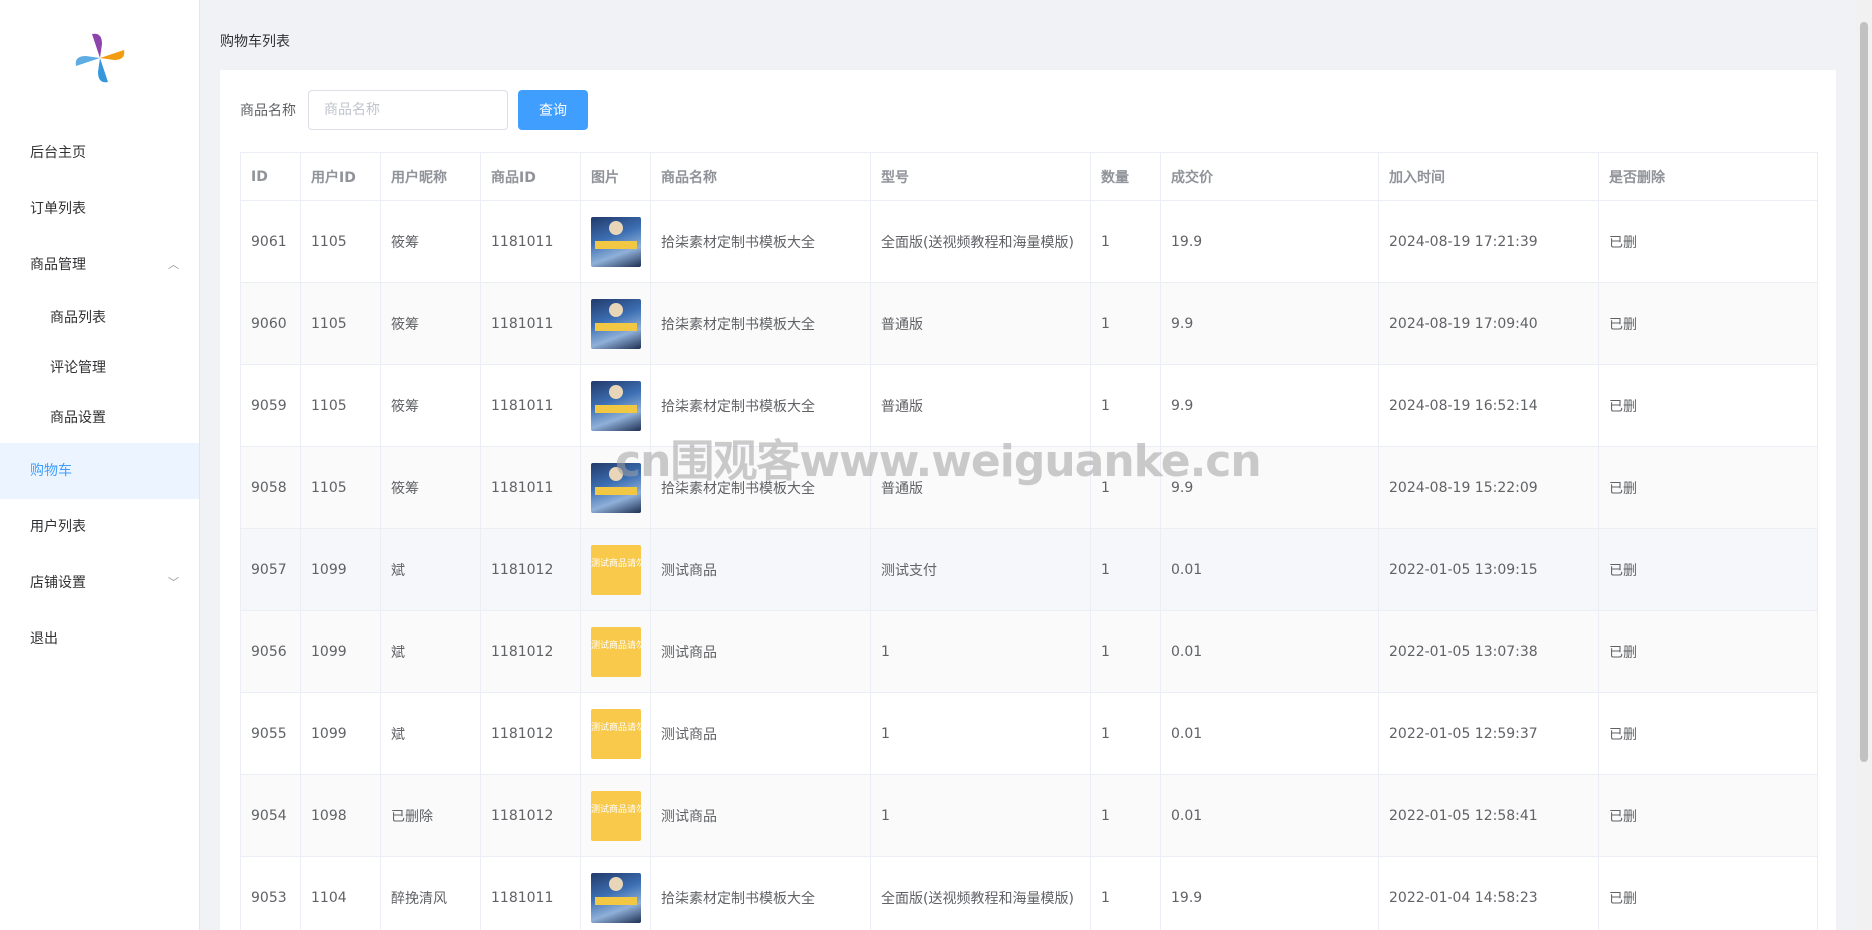 The height and width of the screenshot is (930, 1872). I want to click on sidebar-item-label: 店铺设置, so click(58, 583).